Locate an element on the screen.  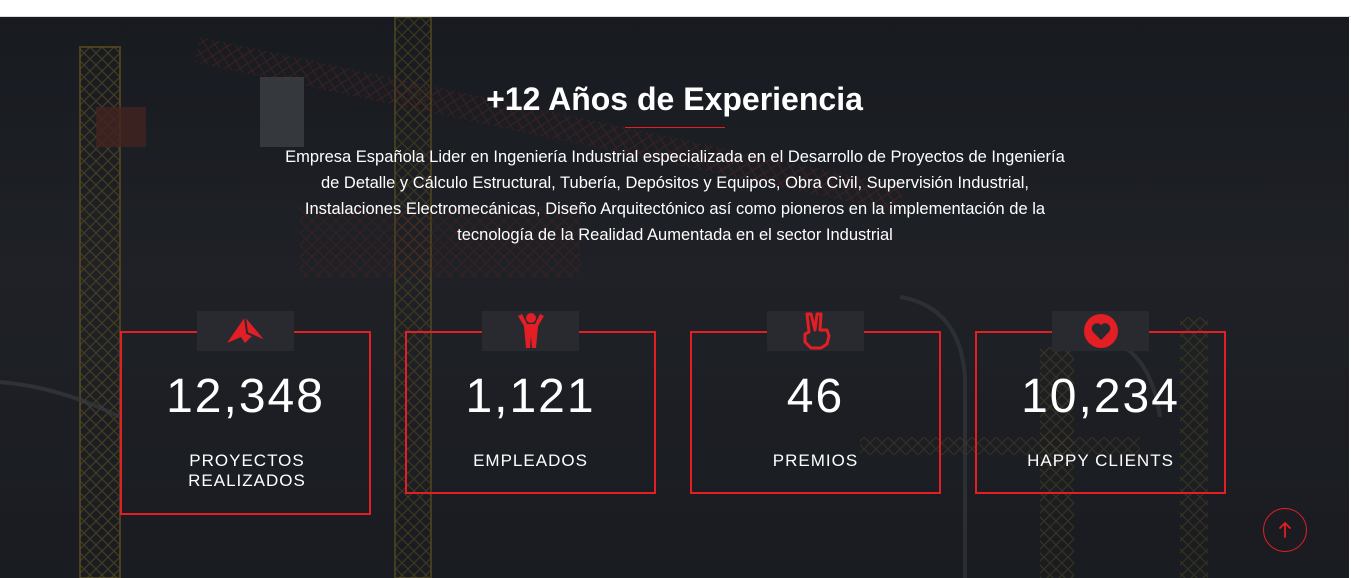
scroll-to-top-button is located at coordinates (1285, 530).